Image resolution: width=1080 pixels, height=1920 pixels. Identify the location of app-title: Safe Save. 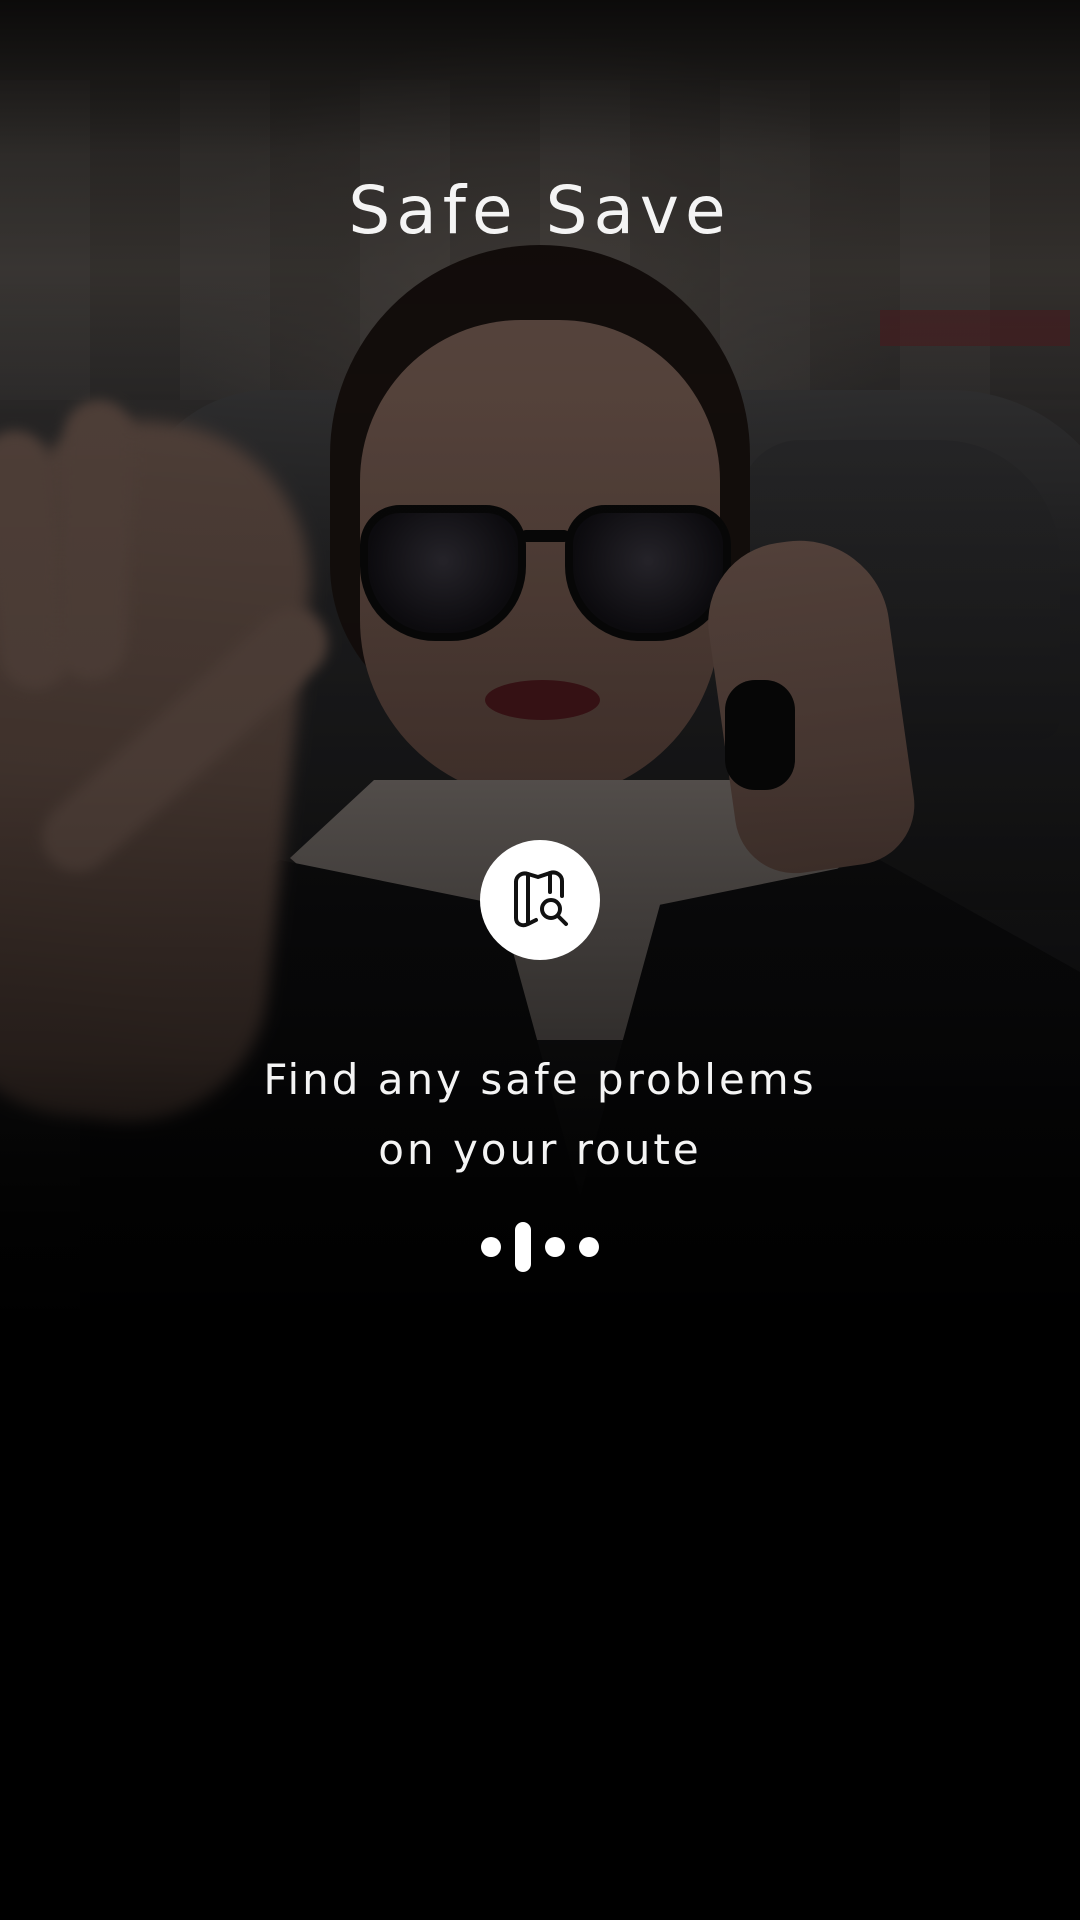
(540, 210).